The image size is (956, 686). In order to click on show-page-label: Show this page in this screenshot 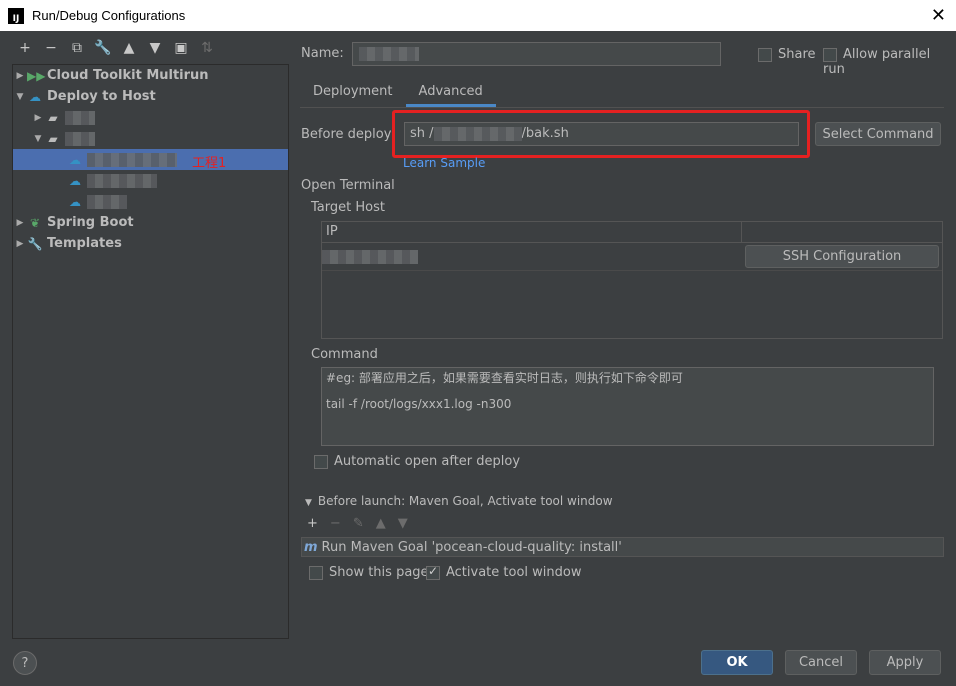, I will do `click(379, 572)`.